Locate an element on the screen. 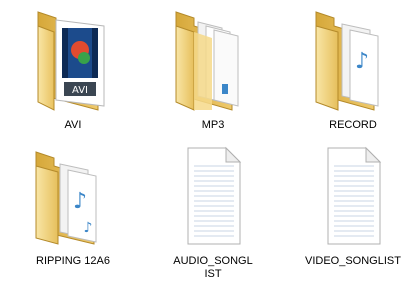 The image size is (414, 286). folder-label: AVI is located at coordinates (73, 125).